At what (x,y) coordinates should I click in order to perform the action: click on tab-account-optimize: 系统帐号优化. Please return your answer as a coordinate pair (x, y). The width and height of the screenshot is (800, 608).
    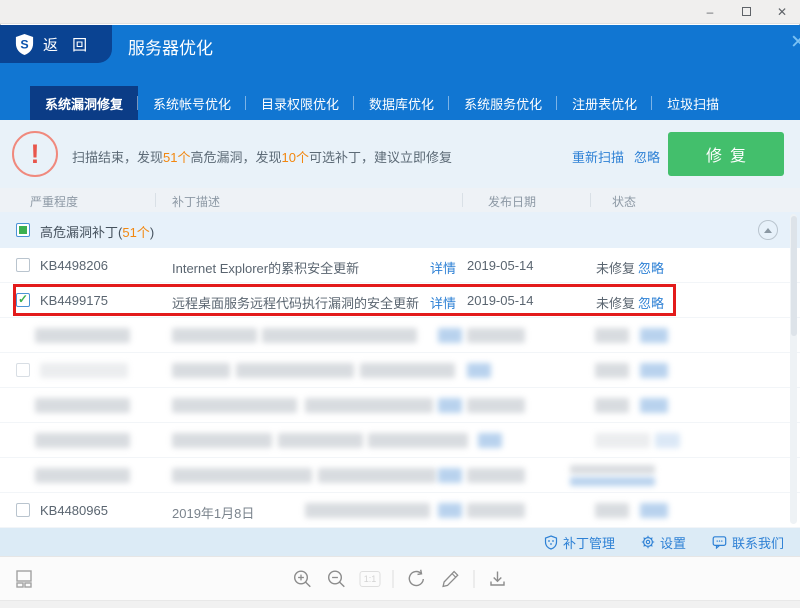
    Looking at the image, I should click on (192, 103).